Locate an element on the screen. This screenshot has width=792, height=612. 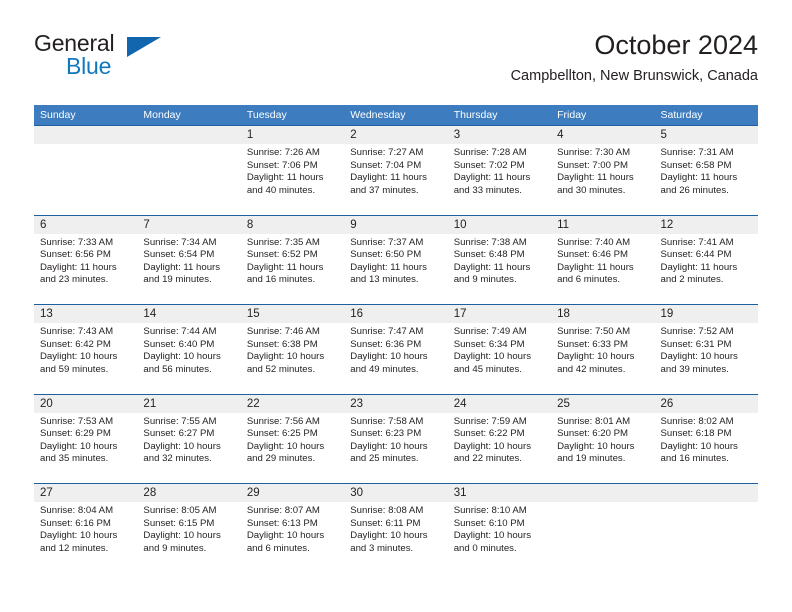
sunrise-text: Sunrise: 7:38 AM is located at coordinates (490, 242).